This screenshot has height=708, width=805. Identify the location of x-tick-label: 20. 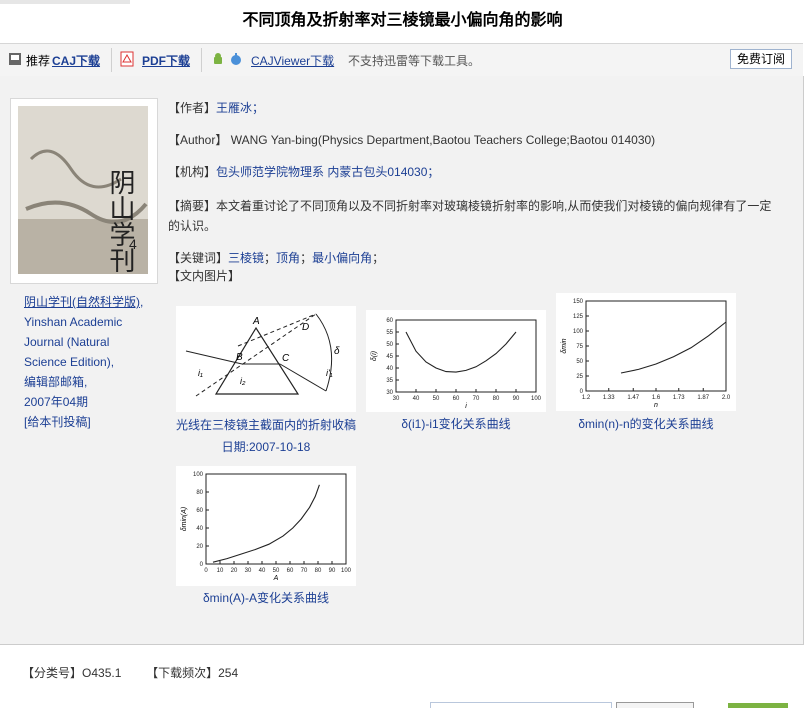
(234, 571).